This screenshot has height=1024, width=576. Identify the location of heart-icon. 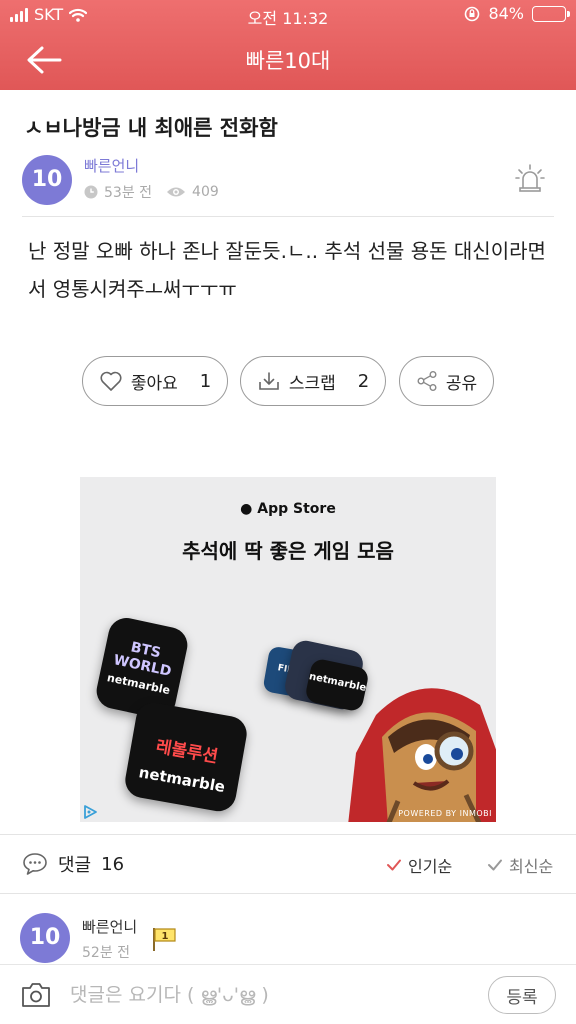
(111, 381).